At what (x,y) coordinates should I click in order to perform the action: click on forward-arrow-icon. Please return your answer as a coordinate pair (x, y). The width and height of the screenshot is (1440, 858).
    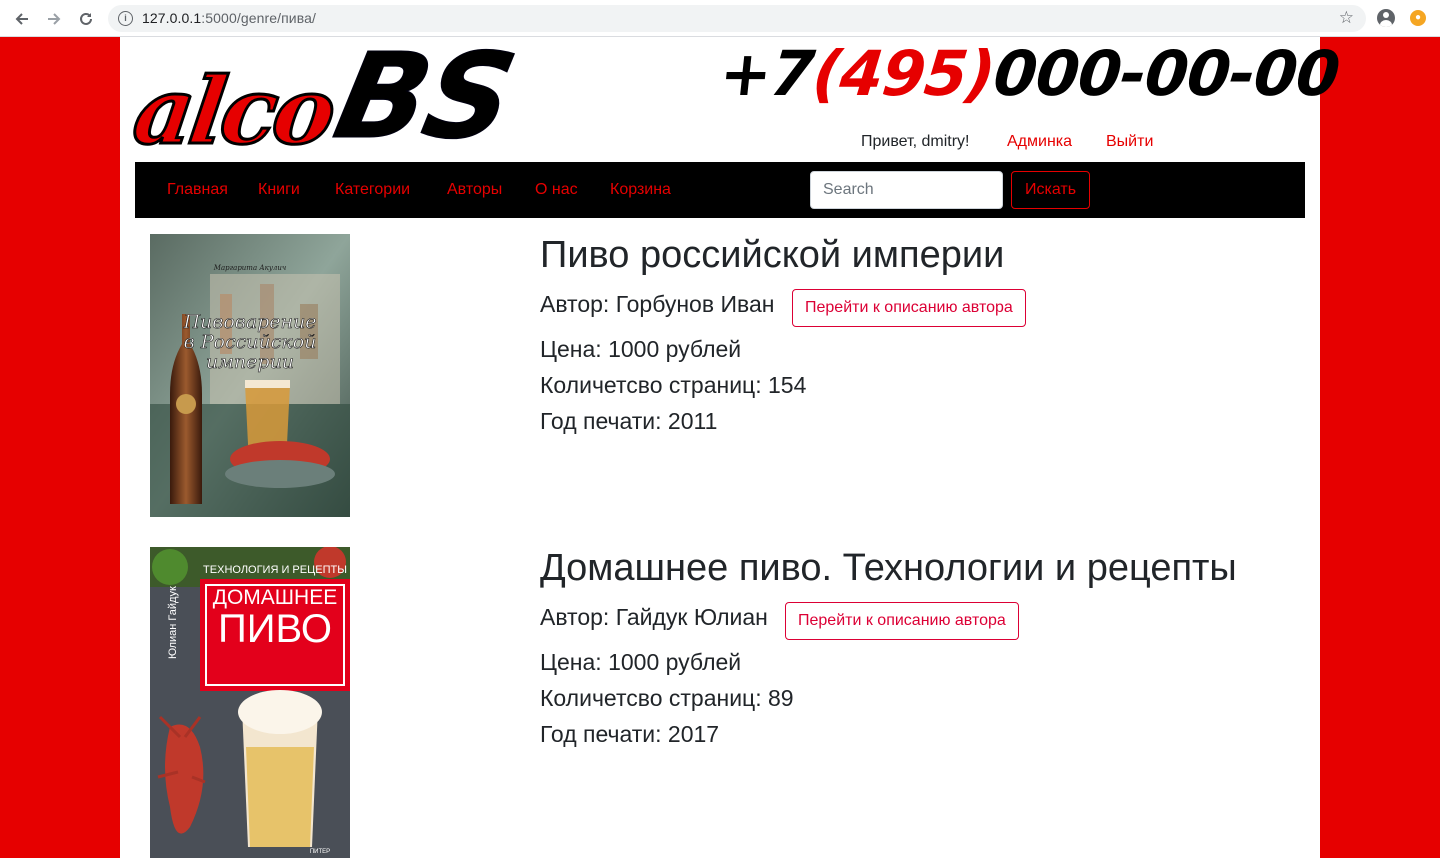
    Looking at the image, I should click on (54, 19).